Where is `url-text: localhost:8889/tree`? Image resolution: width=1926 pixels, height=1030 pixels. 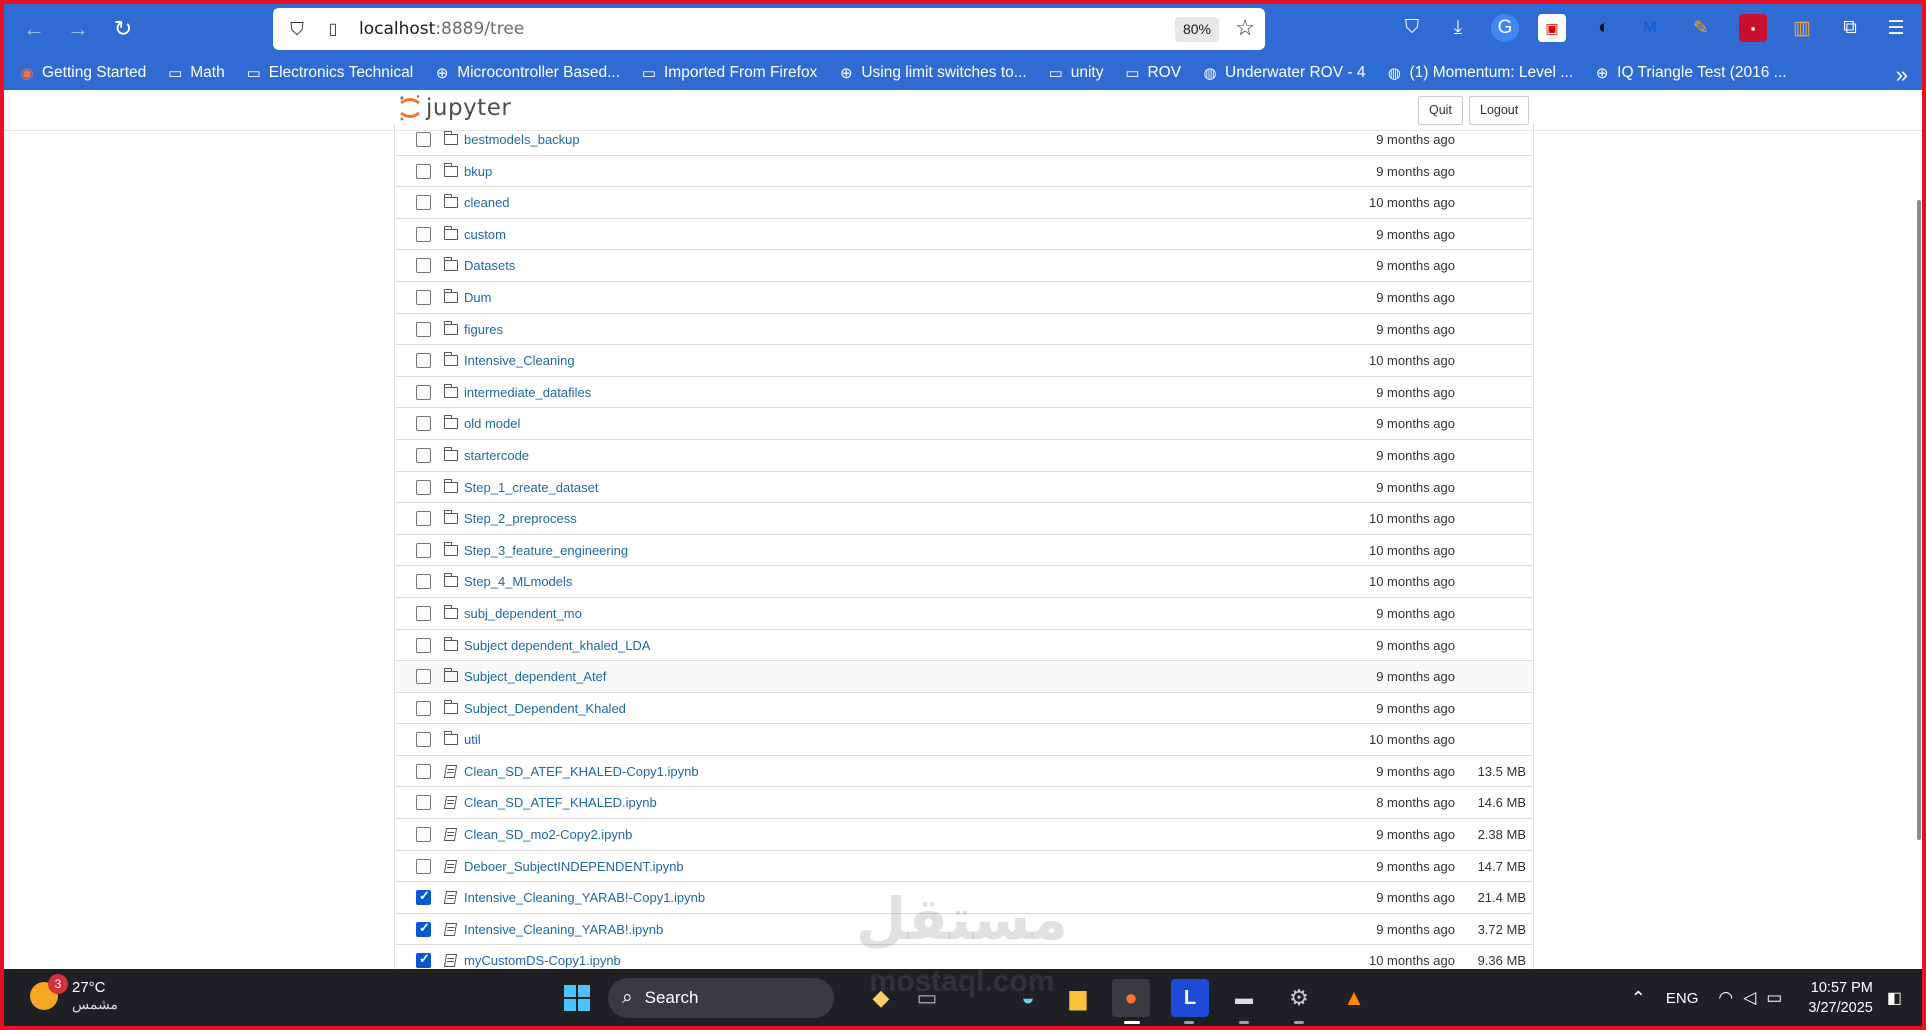
url-text: localhost:8889/tree is located at coordinates (441, 29).